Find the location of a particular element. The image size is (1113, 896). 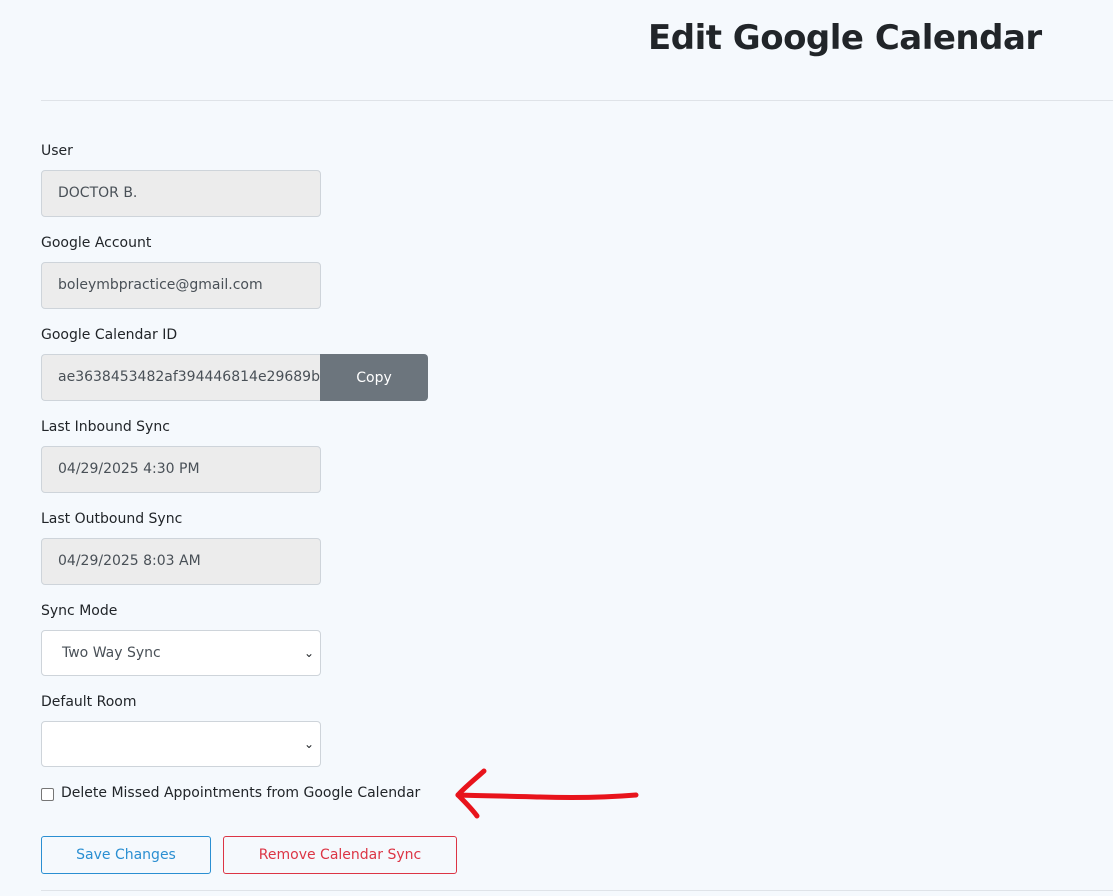

last-inbound-sync-field: 04/29/2025 4:30 PM is located at coordinates (181, 469).